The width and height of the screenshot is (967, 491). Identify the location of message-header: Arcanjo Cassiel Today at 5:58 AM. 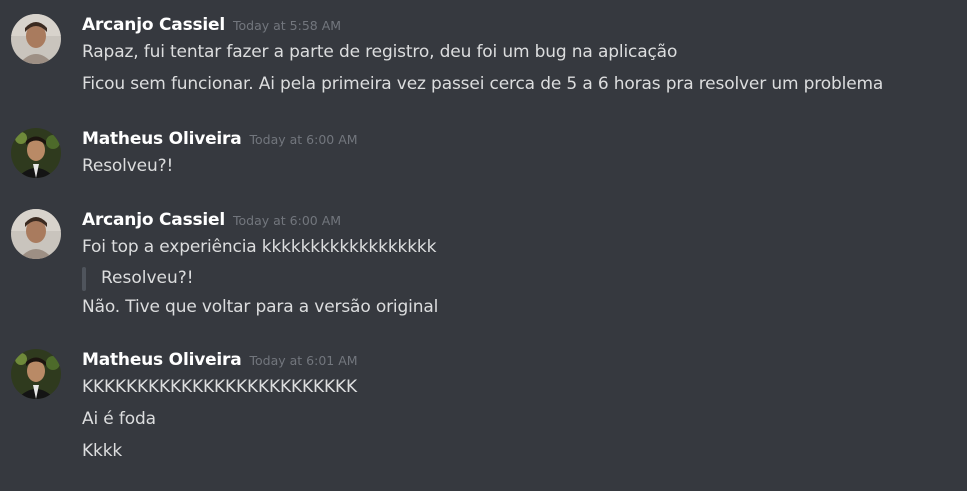
(211, 25).